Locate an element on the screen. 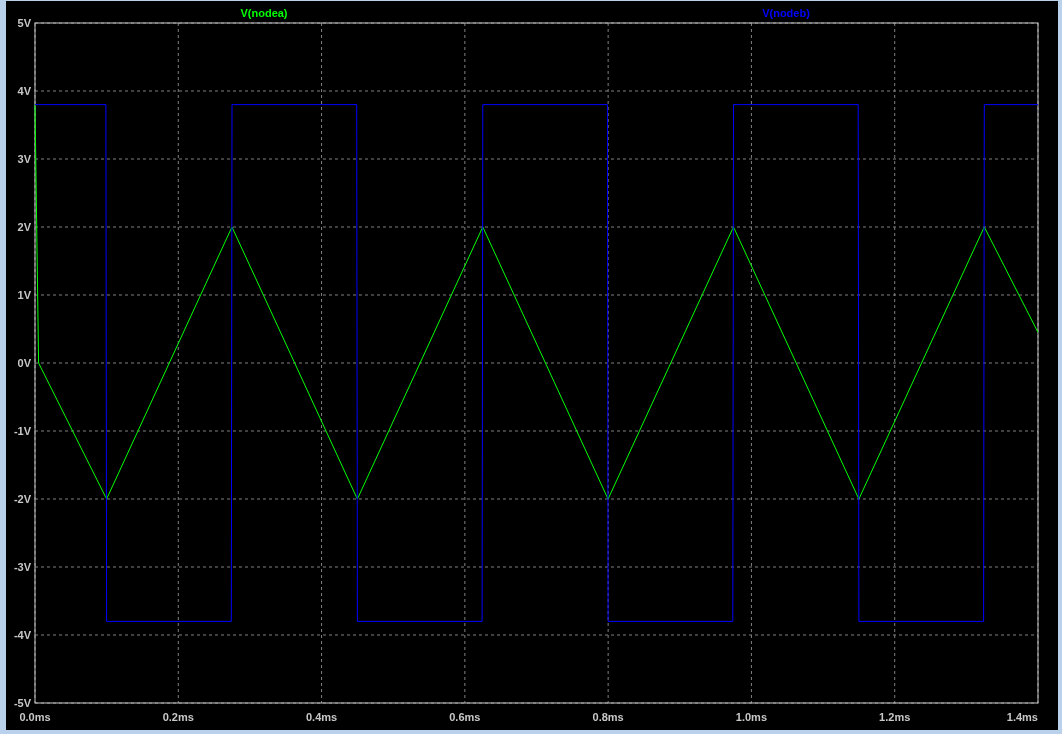  x-axis-label: 0.4ms is located at coordinates (321, 717).